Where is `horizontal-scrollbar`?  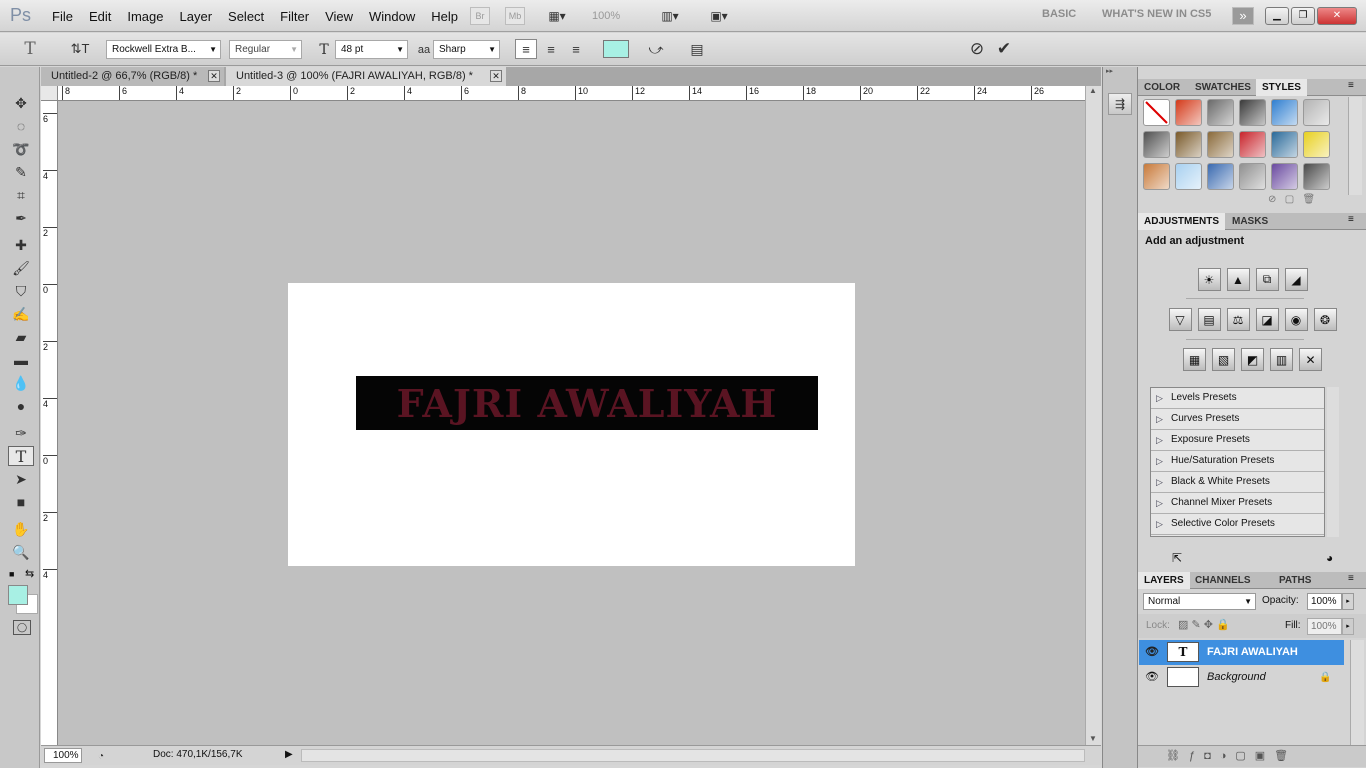
horizontal-scrollbar is located at coordinates (693, 755).